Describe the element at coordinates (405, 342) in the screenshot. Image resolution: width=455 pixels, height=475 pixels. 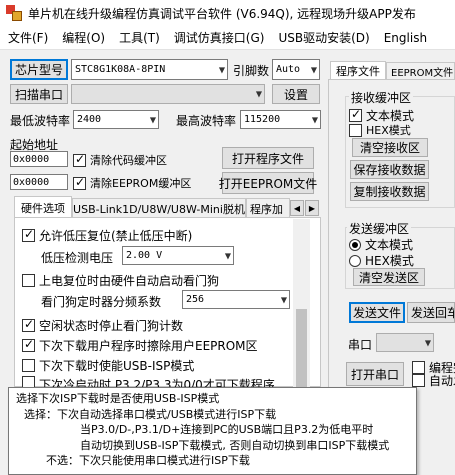
I see `serial-port-combo: ▼` at that location.